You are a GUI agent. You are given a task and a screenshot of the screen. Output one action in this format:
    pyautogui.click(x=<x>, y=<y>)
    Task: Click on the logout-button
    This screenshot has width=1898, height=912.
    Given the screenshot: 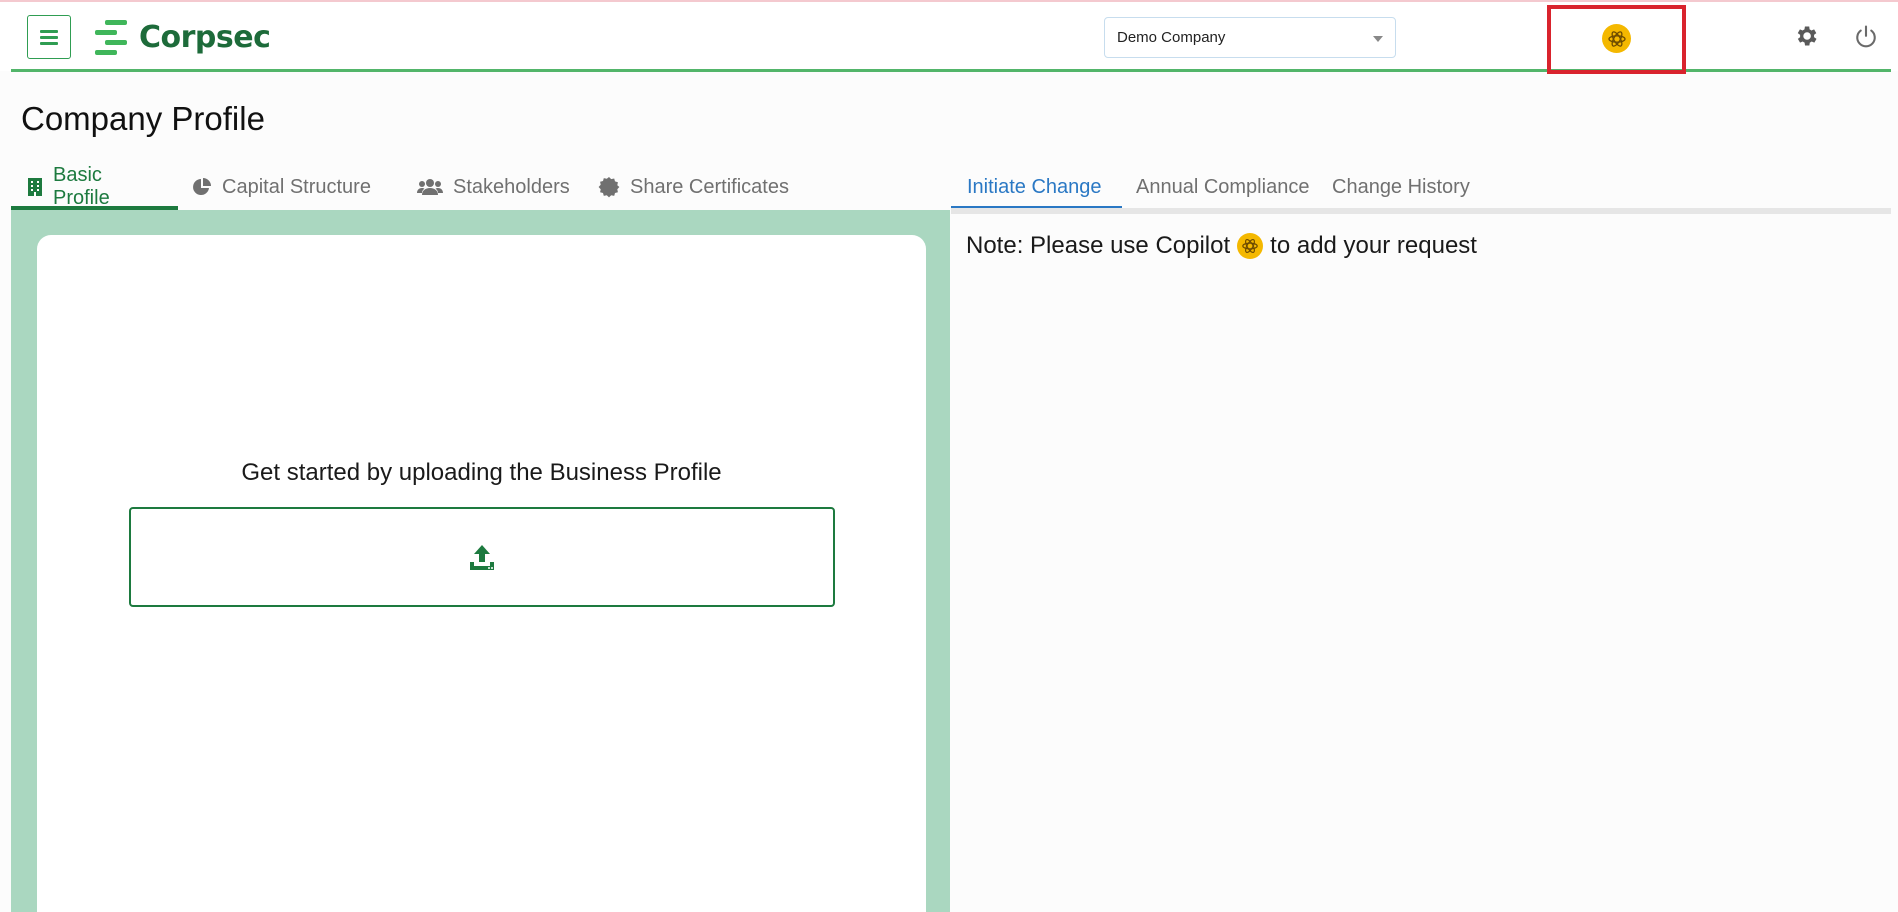 What is the action you would take?
    pyautogui.click(x=1866, y=37)
    